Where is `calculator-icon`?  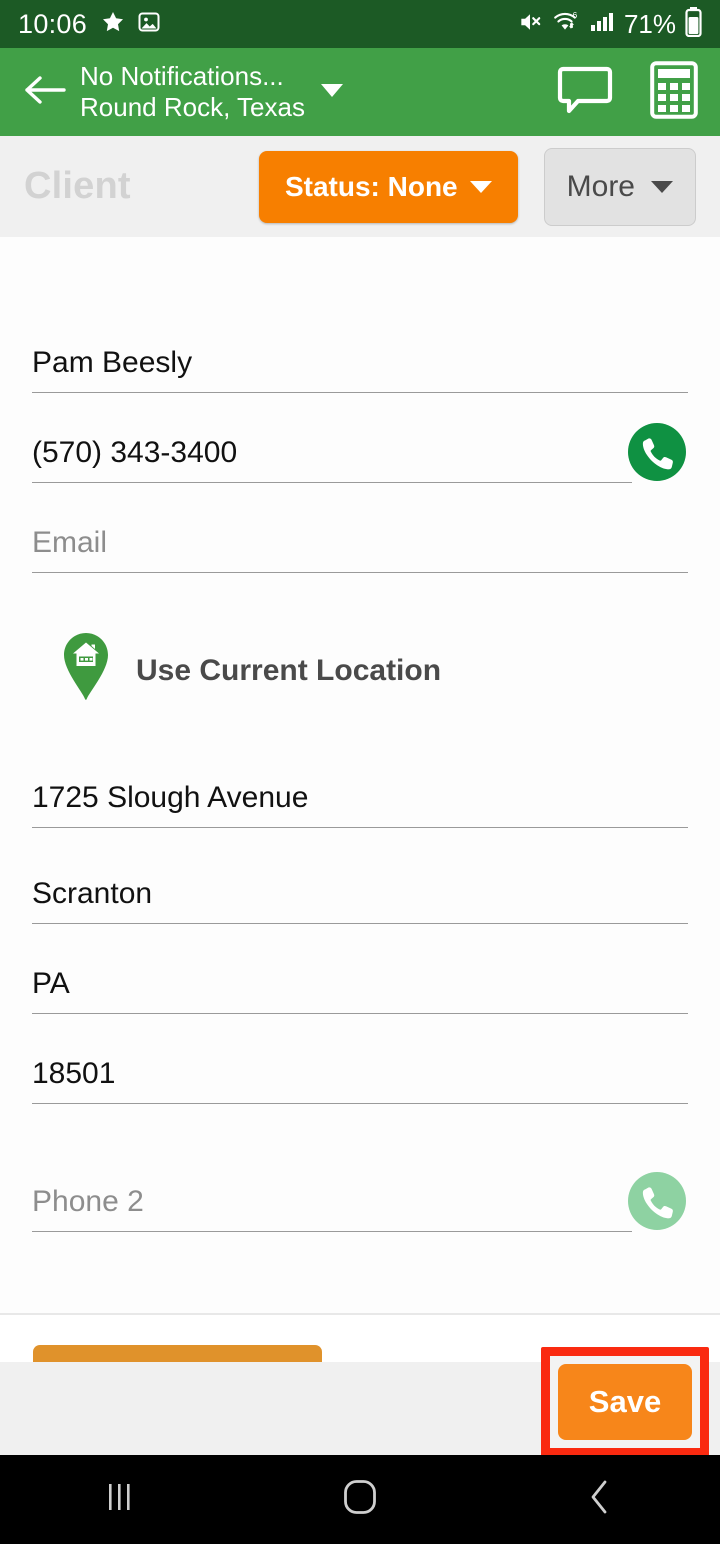
calculator-icon is located at coordinates (674, 91).